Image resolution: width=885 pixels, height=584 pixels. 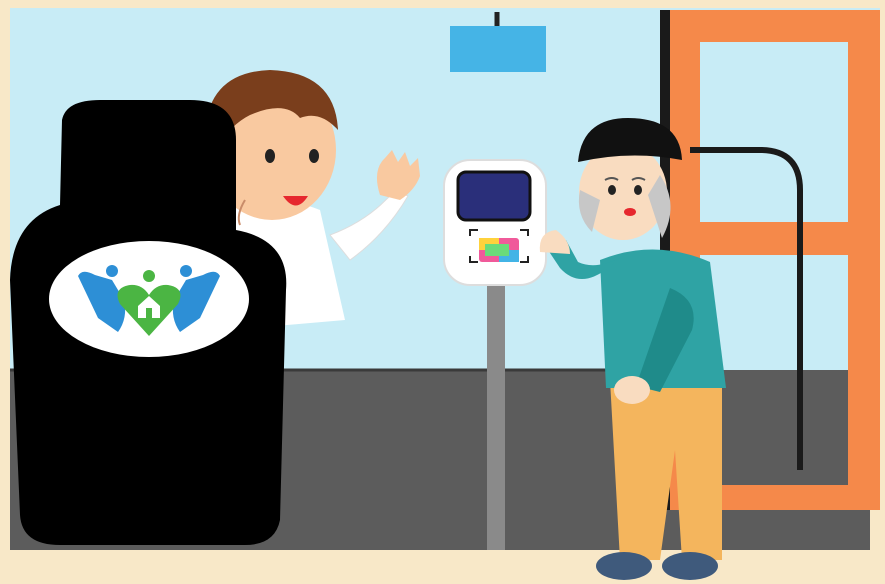 What do you see at coordinates (149, 299) in the screenshot?
I see `care-logo-icon` at bounding box center [149, 299].